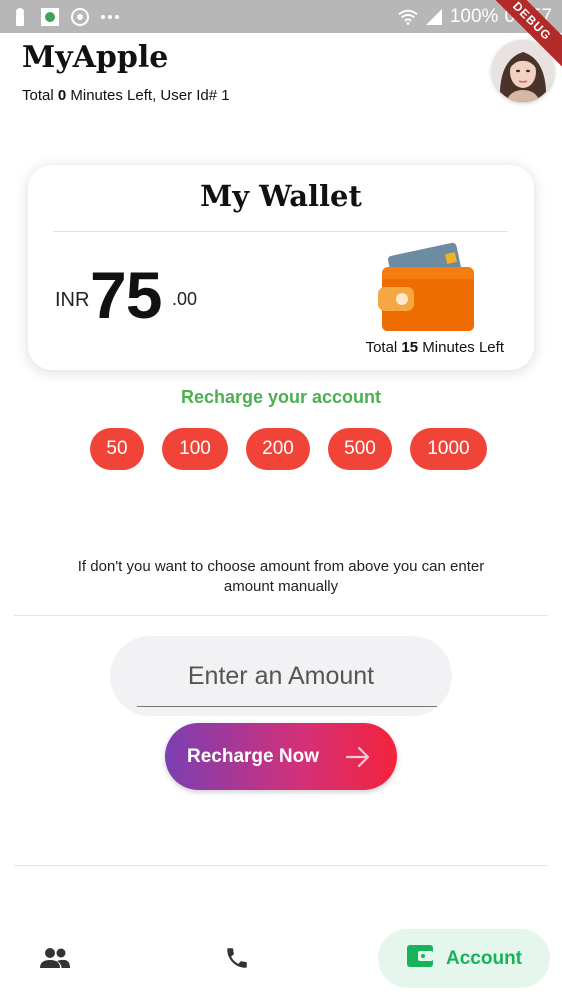  I want to click on minutes-summary-count: 0, so click(62, 95).